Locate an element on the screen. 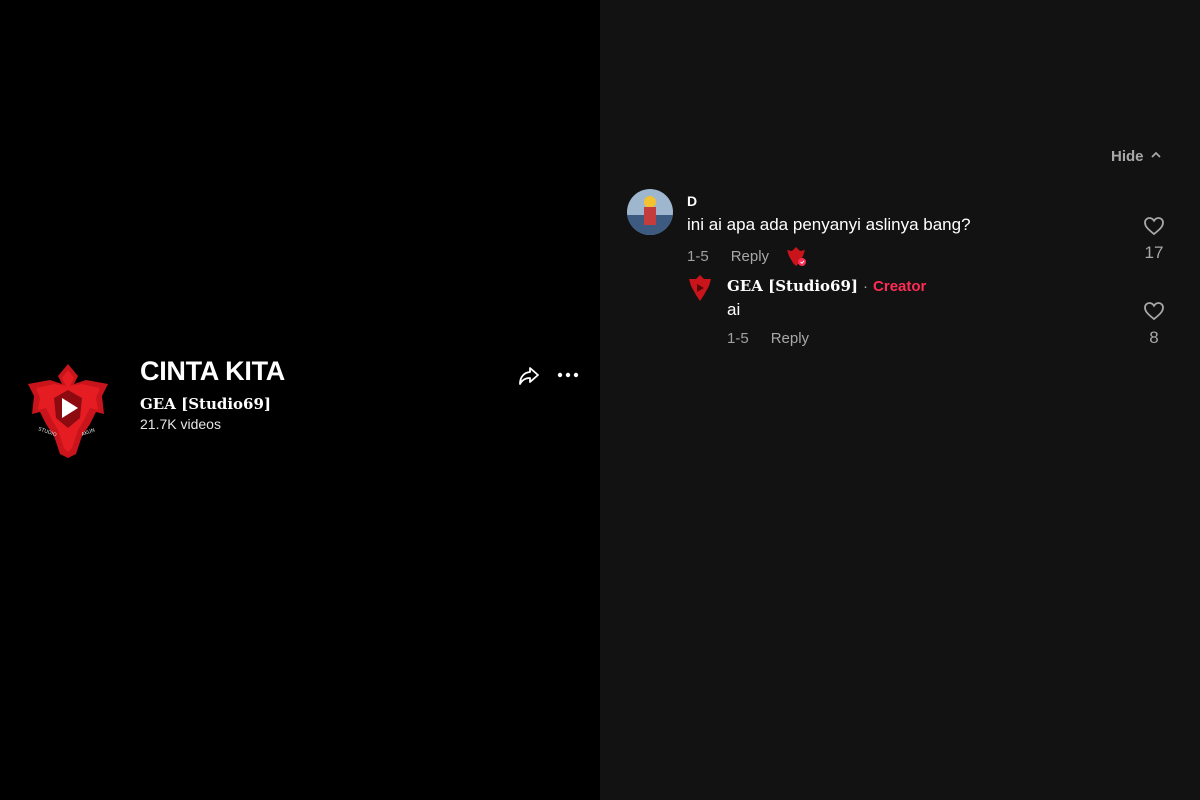 This screenshot has height=800, width=1200. creator-badge: Creator is located at coordinates (900, 286).